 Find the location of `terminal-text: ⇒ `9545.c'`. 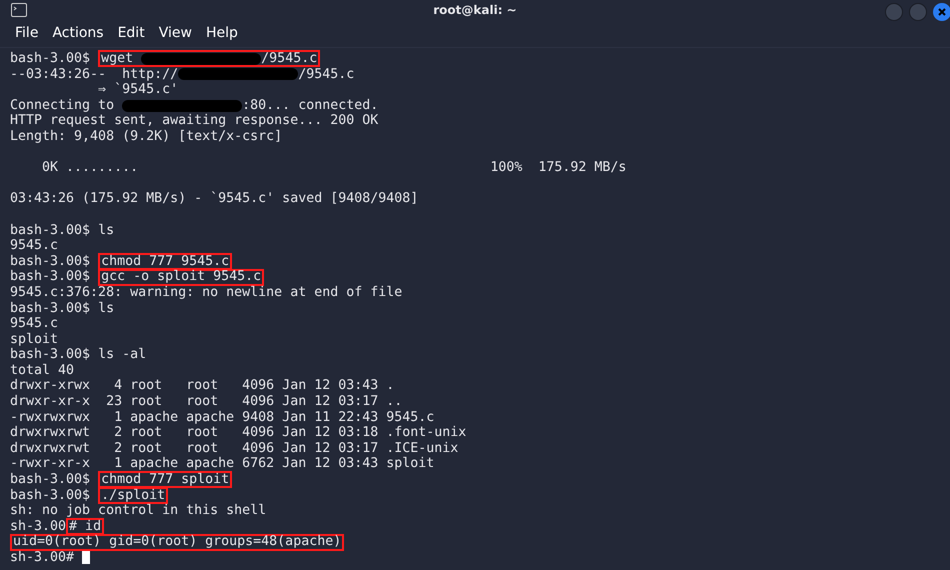

terminal-text: ⇒ `9545.c' is located at coordinates (137, 90).